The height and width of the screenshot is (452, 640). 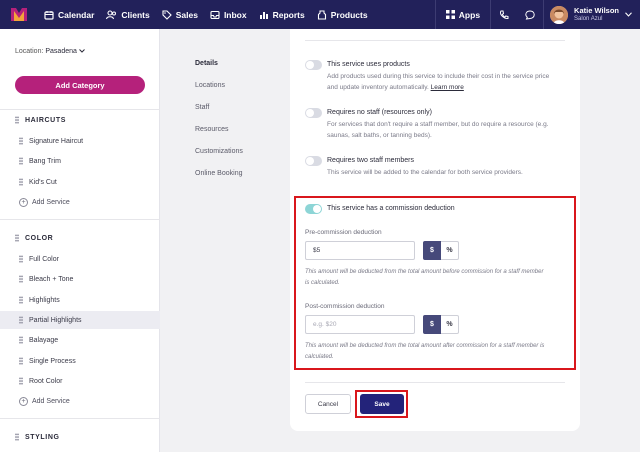 I want to click on nav-inbox: Inbox, so click(x=228, y=14).